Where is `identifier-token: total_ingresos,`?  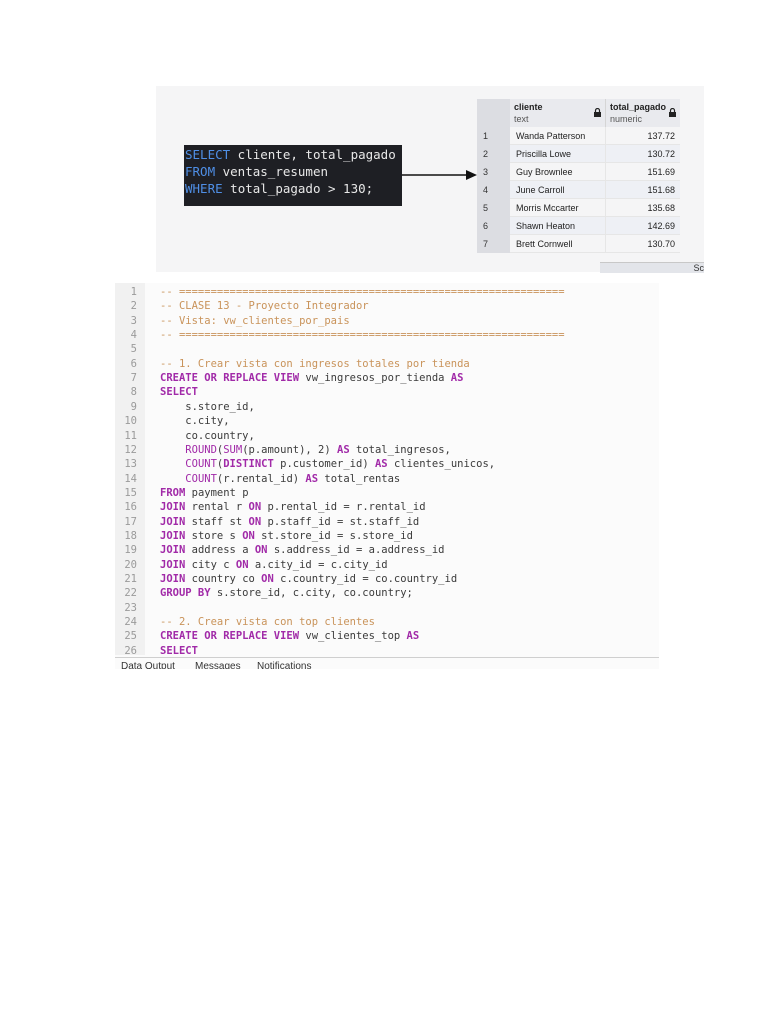 identifier-token: total_ingresos, is located at coordinates (400, 449).